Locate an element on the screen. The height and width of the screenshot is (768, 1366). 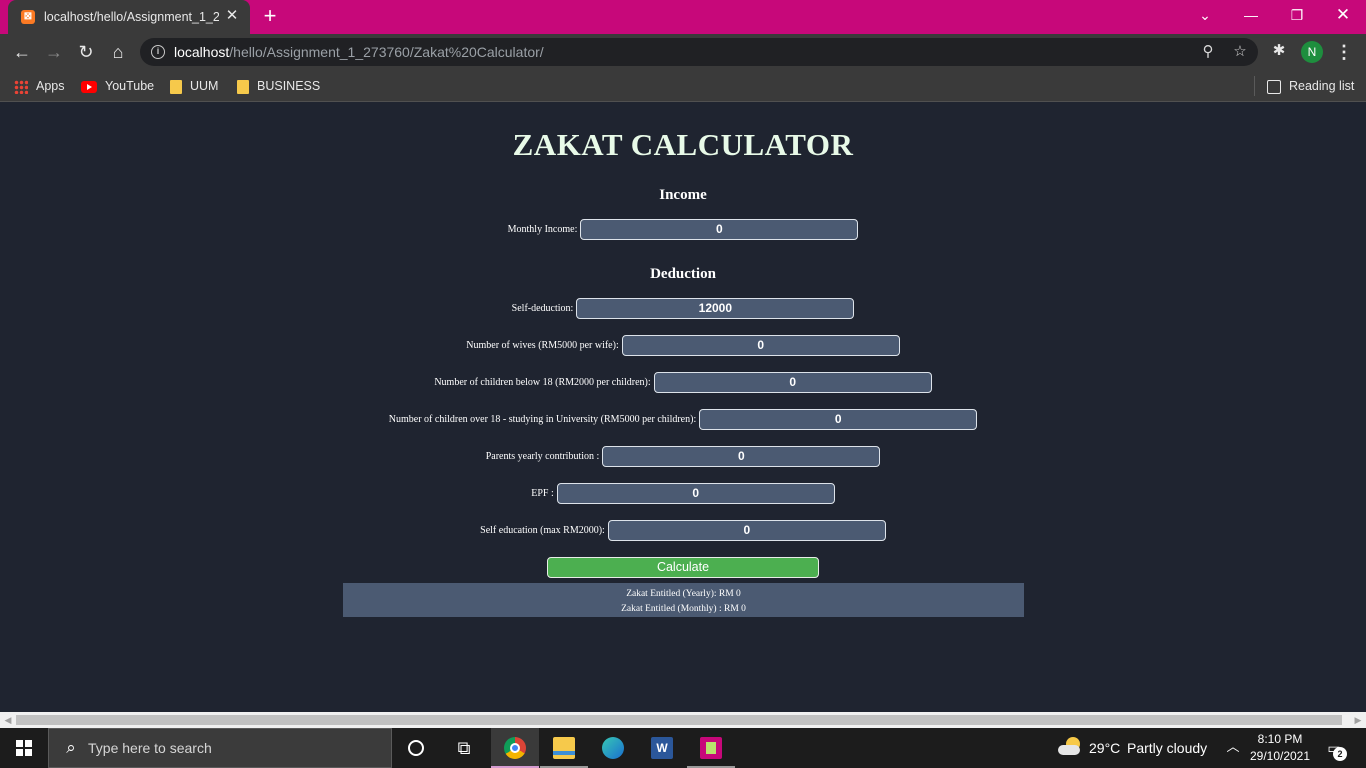
xampp-favicon-icon: ⊠ is located at coordinates (28, 17).